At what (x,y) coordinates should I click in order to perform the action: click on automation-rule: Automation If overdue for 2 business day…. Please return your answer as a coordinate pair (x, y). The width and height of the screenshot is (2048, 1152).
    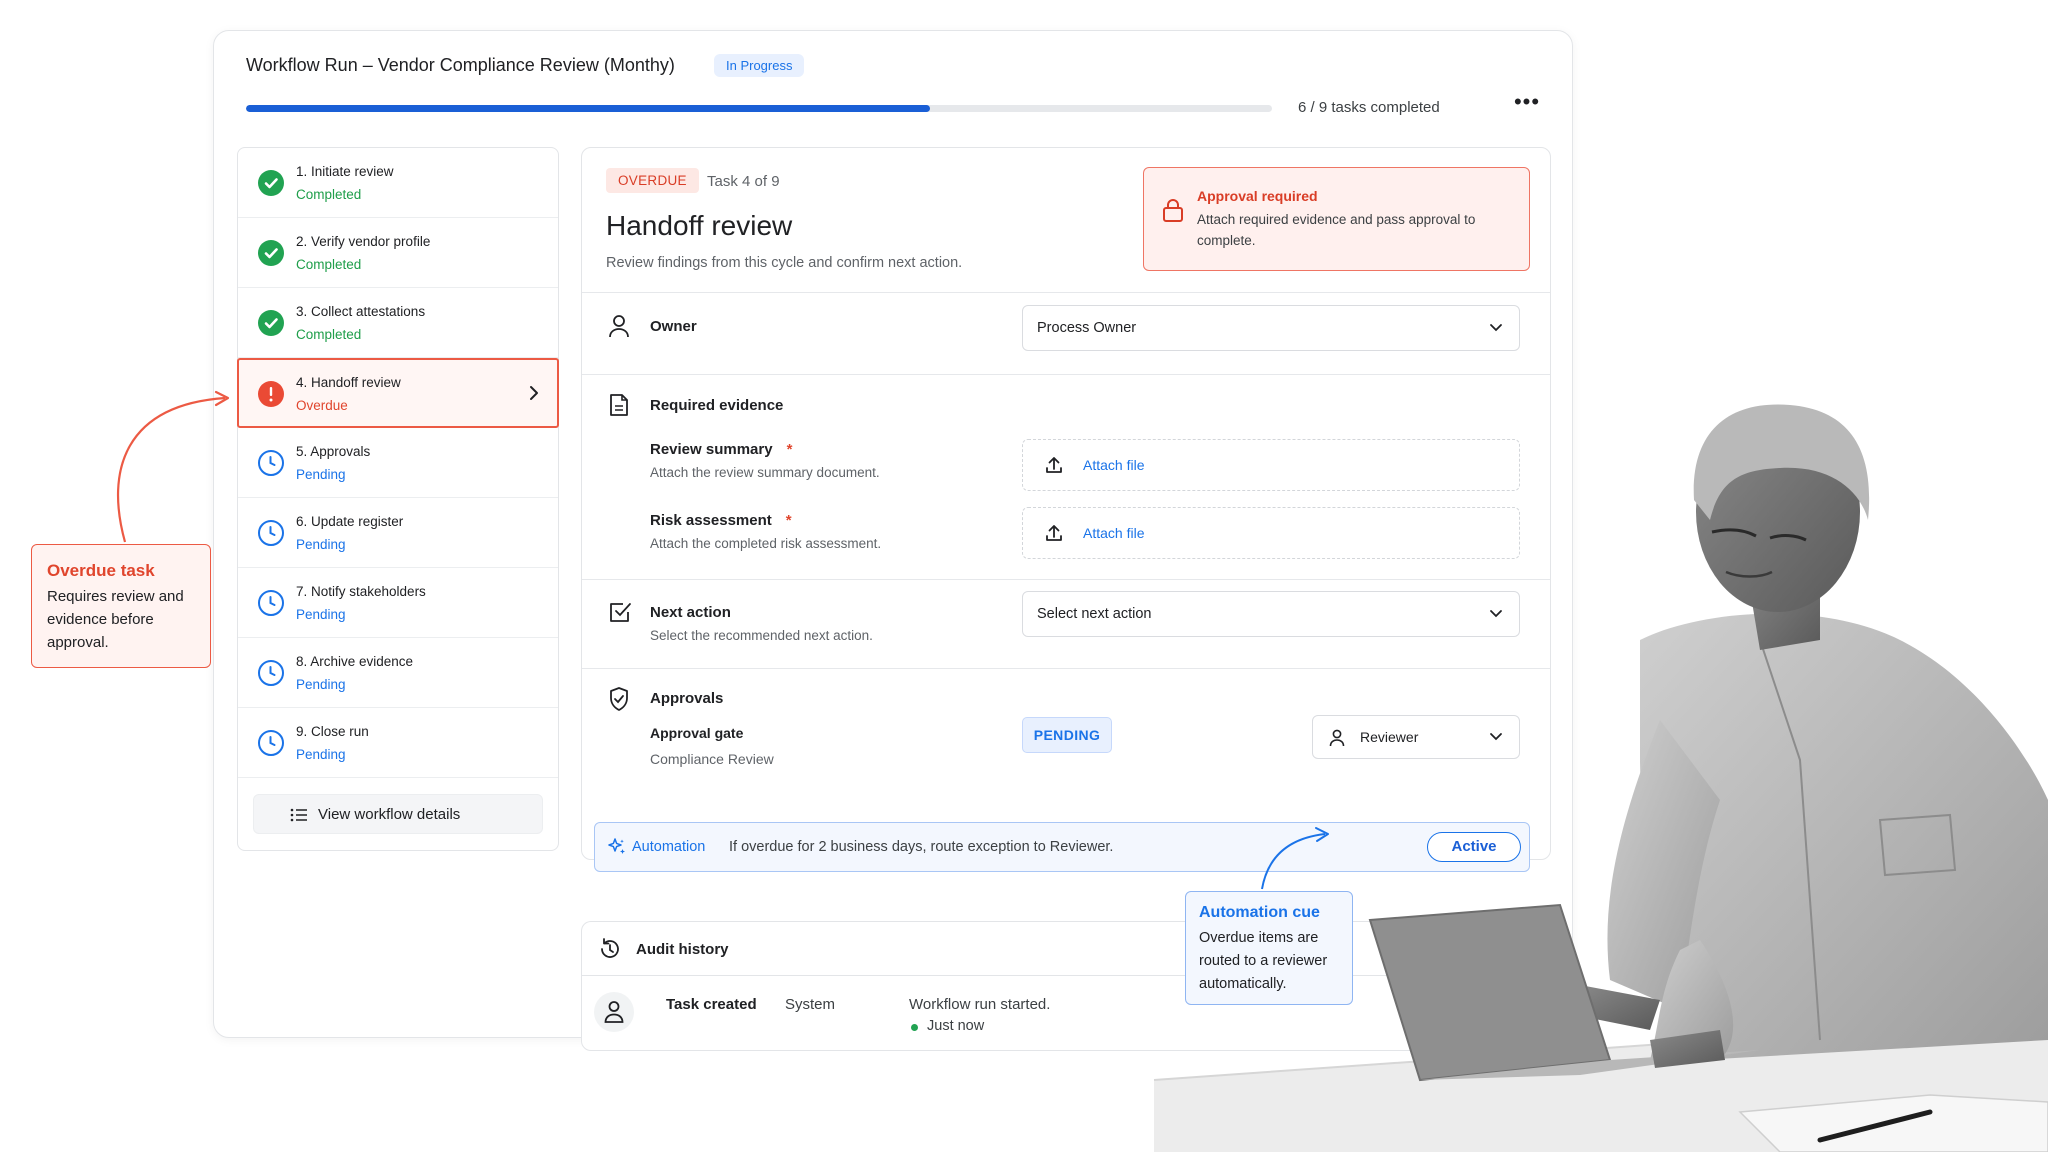
    Looking at the image, I should click on (1062, 847).